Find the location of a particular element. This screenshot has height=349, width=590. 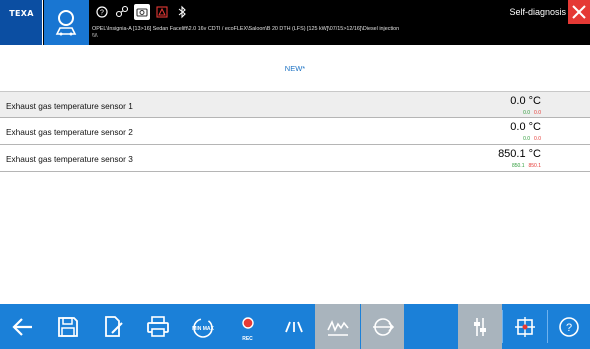

chart-button is located at coordinates (337, 326).